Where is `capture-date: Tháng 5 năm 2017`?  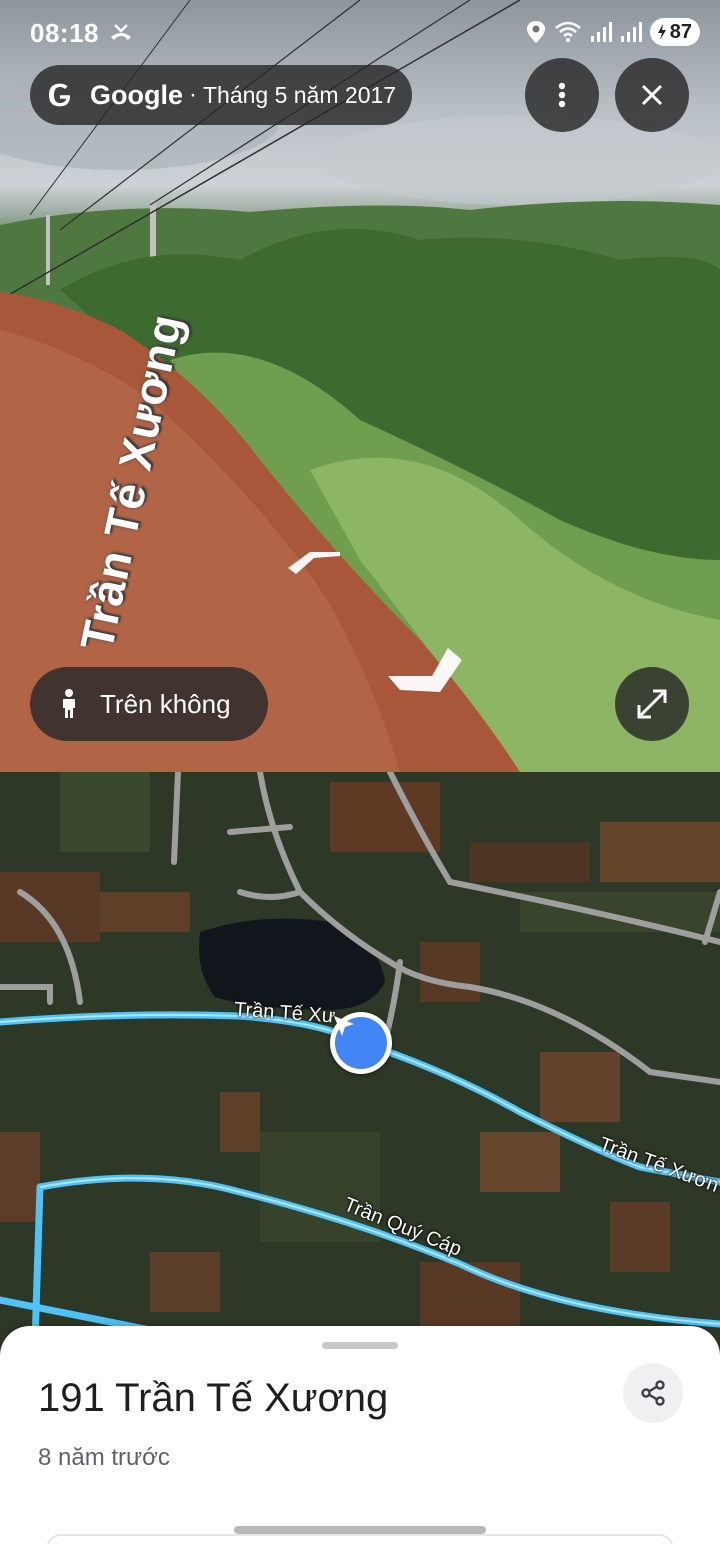
capture-date: Tháng 5 năm 2017 is located at coordinates (300, 94).